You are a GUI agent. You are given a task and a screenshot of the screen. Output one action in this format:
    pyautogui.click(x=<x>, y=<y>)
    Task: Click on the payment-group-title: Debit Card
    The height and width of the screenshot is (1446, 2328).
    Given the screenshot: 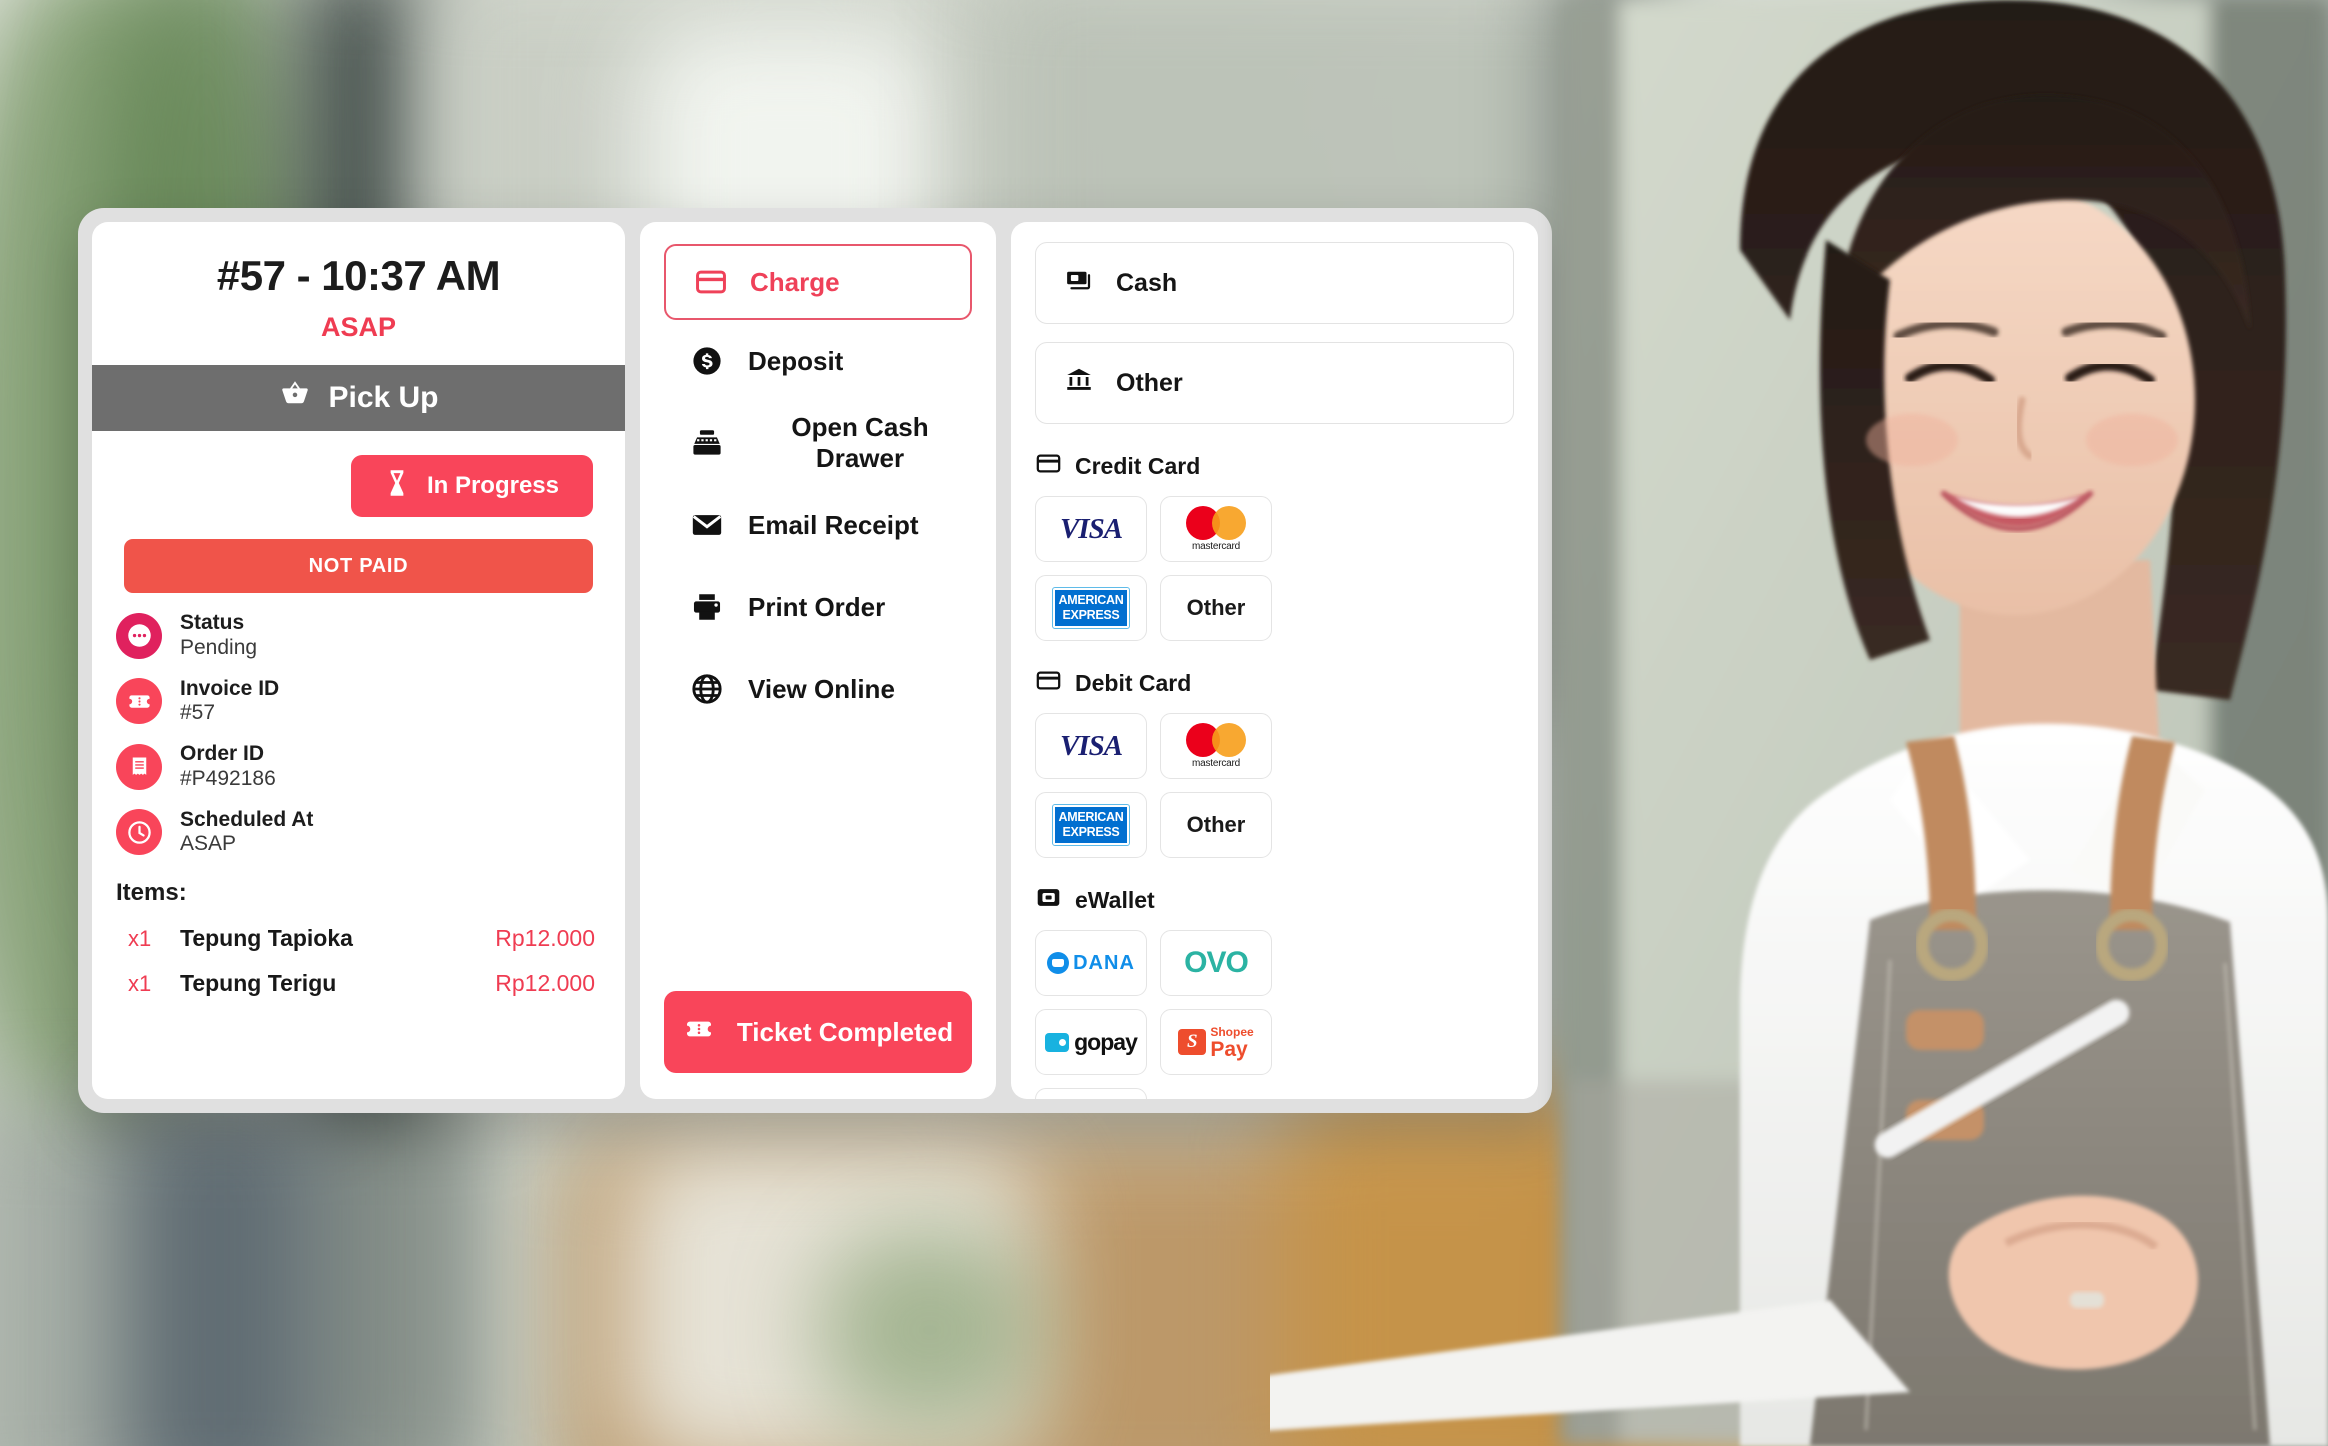 What is the action you would take?
    pyautogui.click(x=1133, y=682)
    